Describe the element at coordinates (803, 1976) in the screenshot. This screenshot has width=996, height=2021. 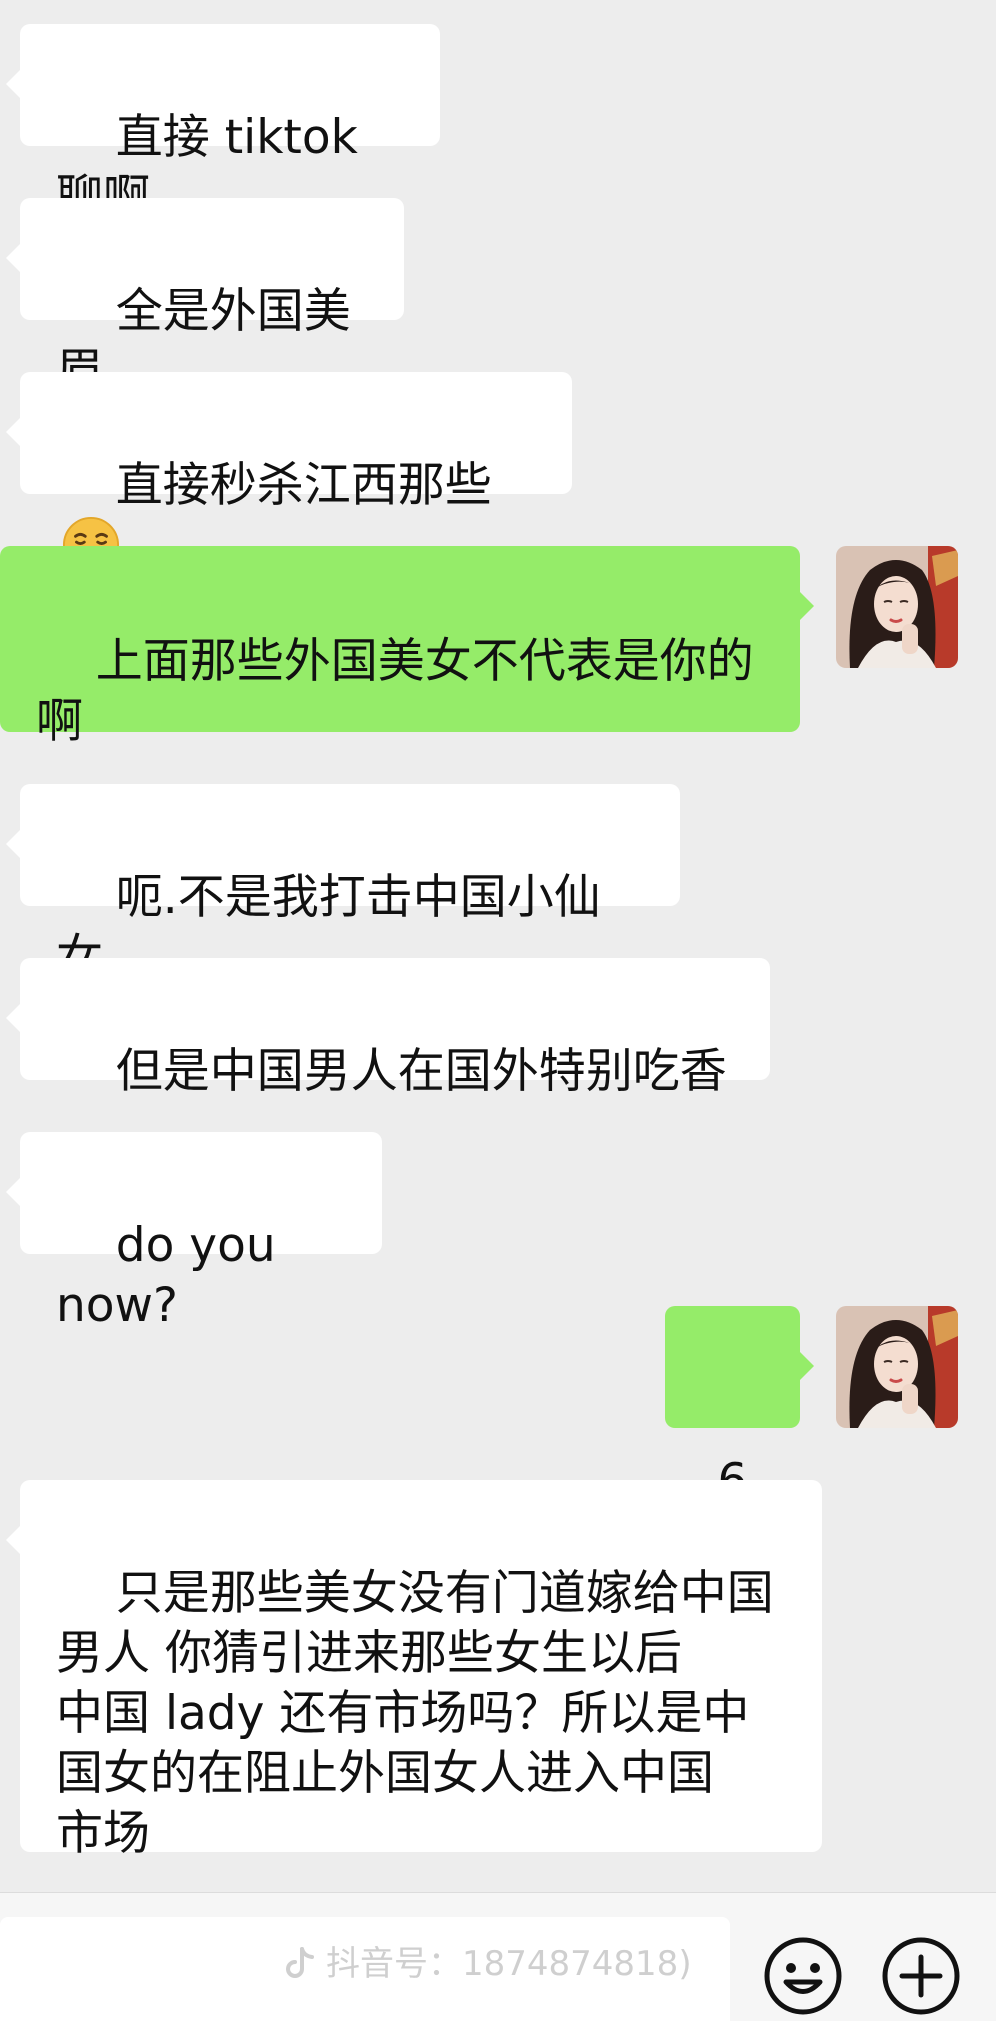
I see `smile-icon` at that location.